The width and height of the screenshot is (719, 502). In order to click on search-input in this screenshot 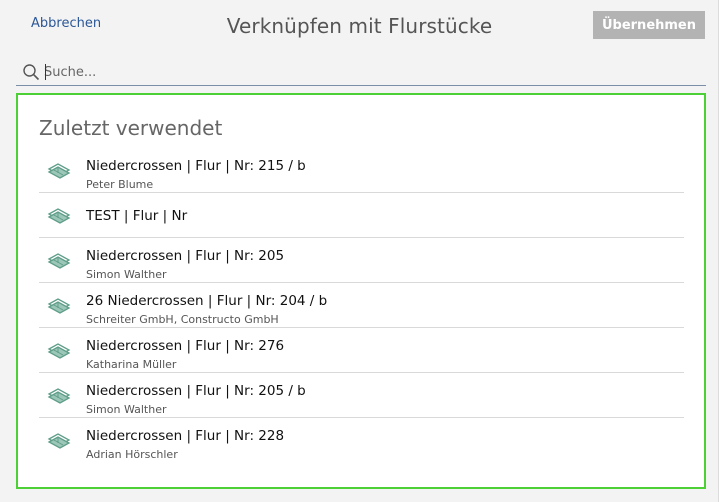, I will do `click(369, 72)`.